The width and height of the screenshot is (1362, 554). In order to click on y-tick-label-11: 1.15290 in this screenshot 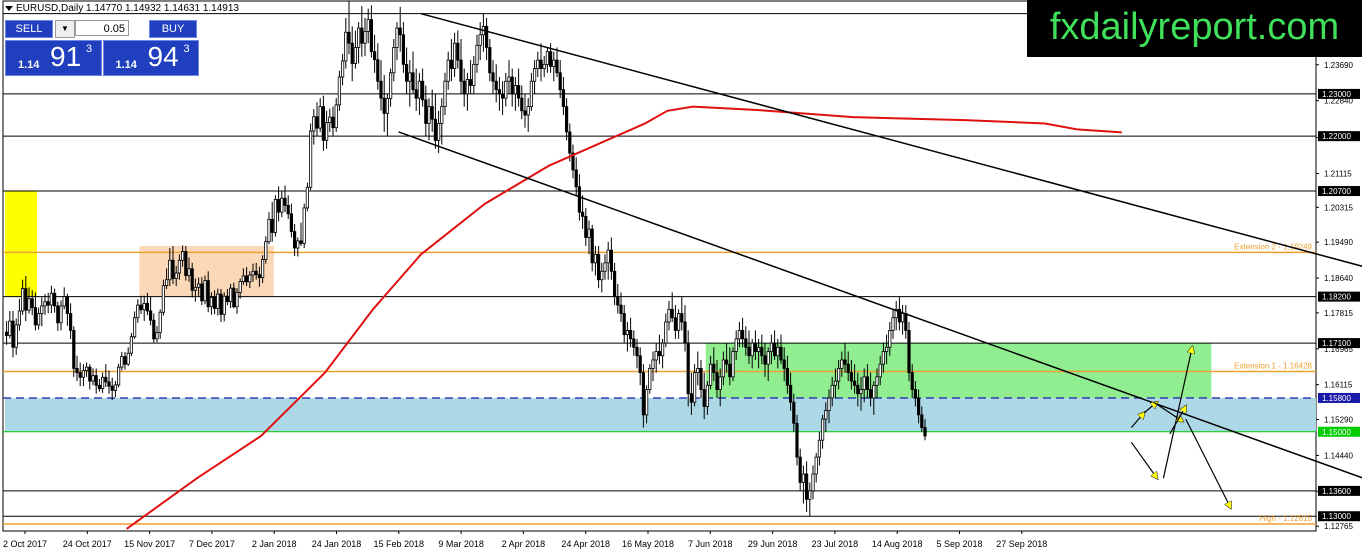, I will do `click(1338, 420)`.